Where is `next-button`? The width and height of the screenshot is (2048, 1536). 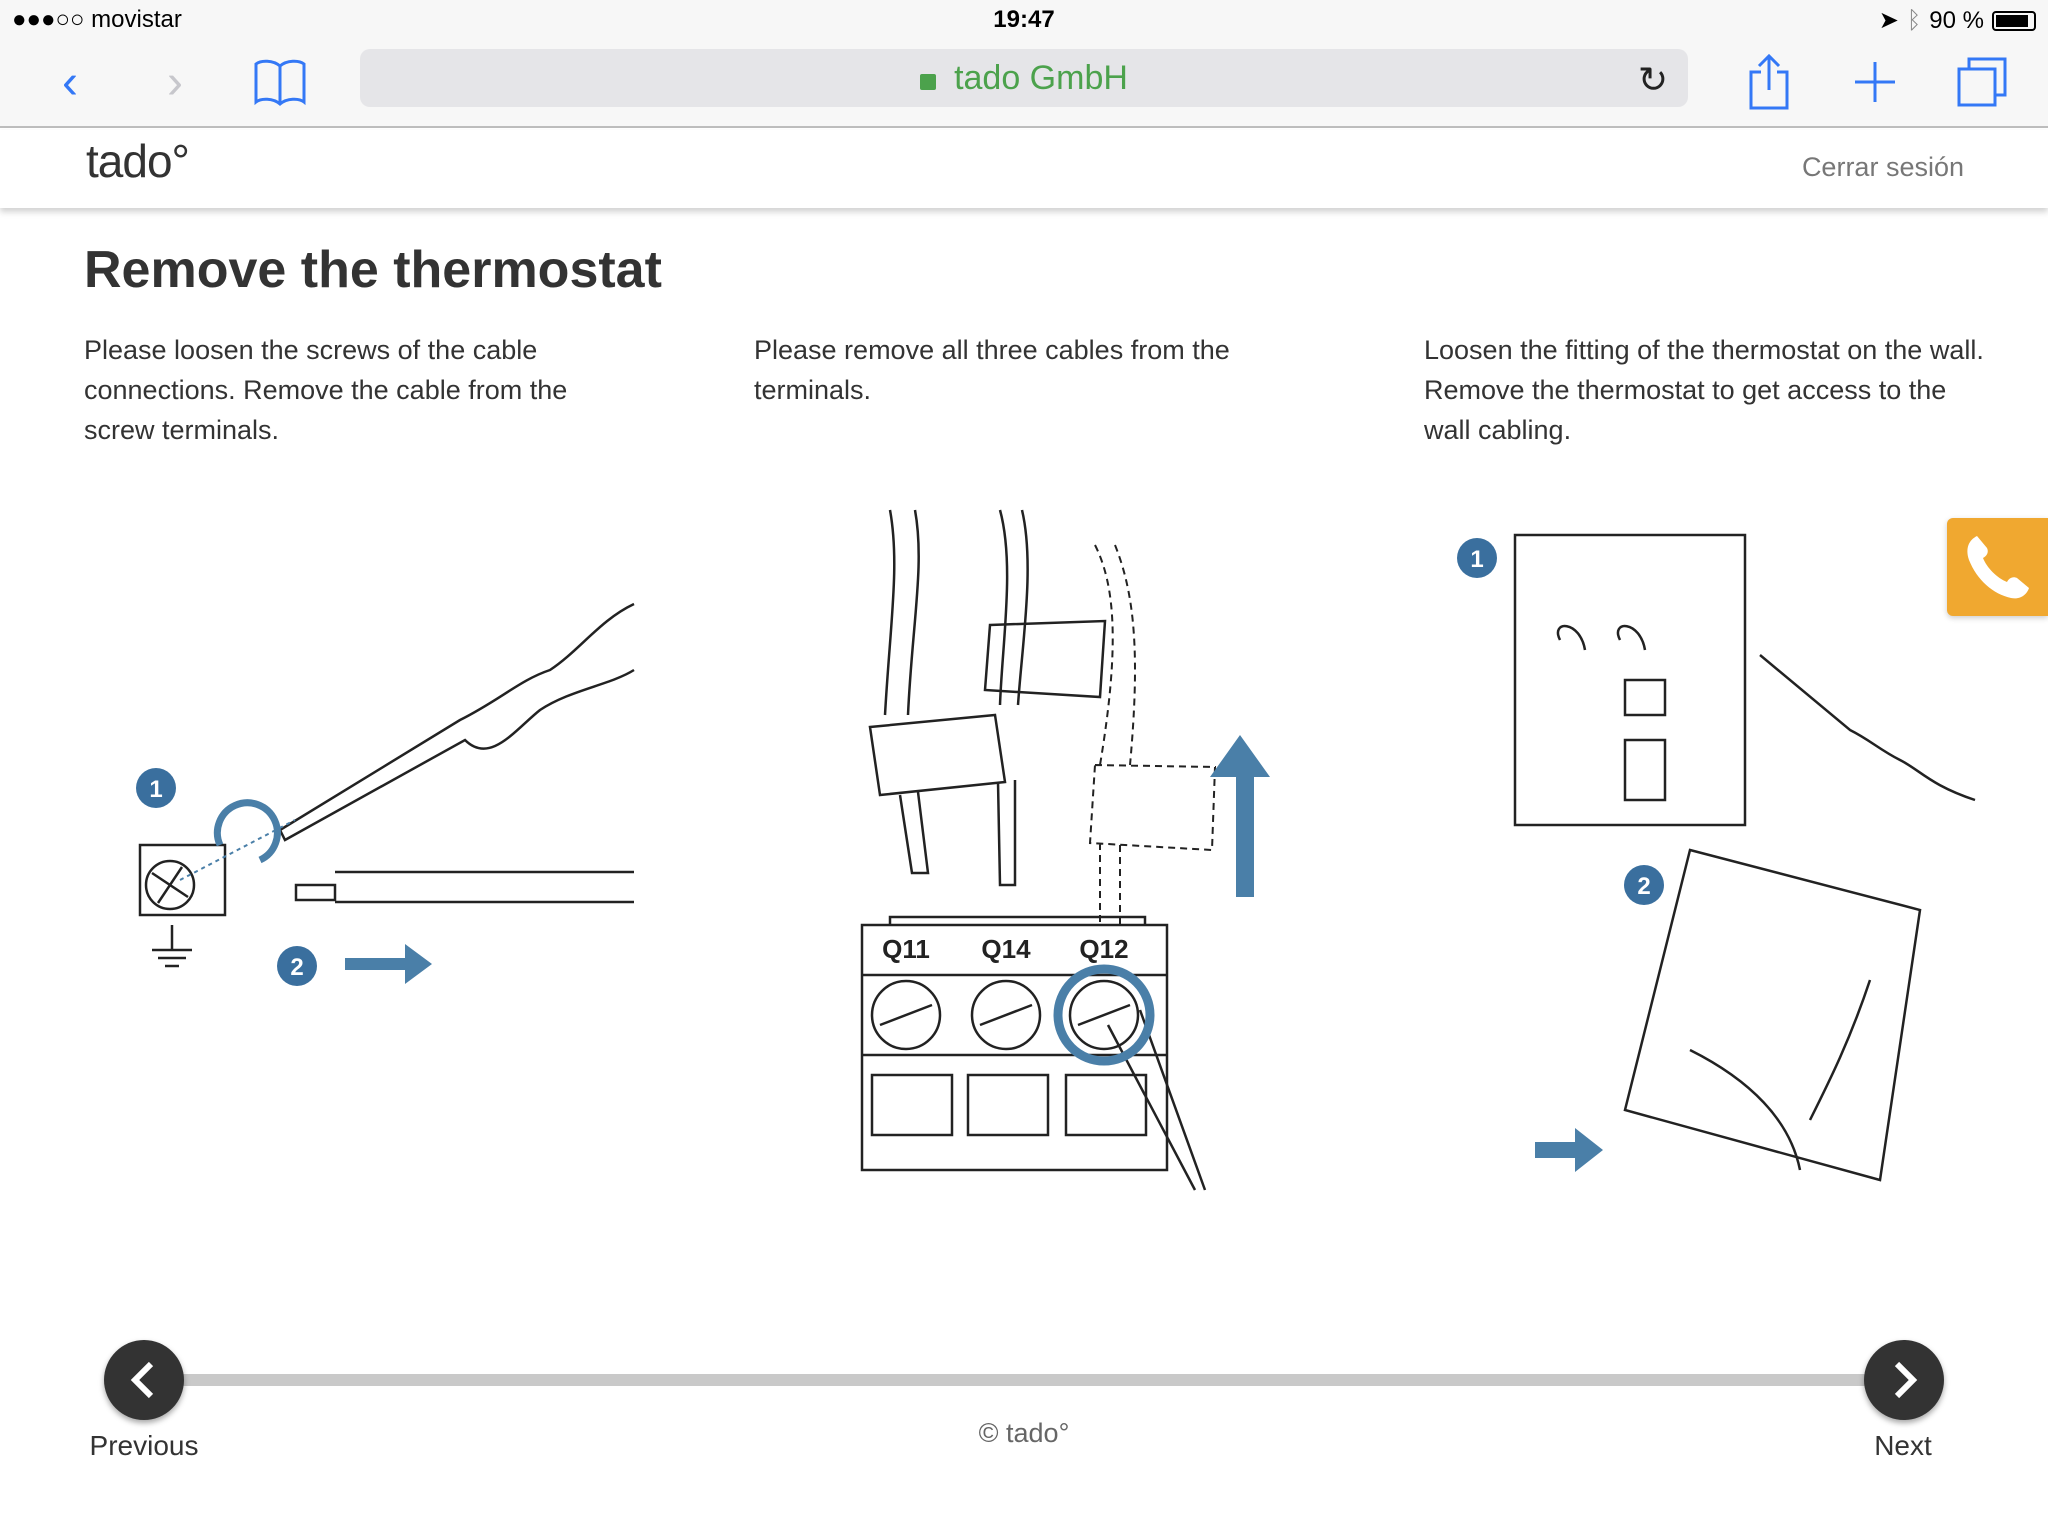
next-button is located at coordinates (1904, 1380).